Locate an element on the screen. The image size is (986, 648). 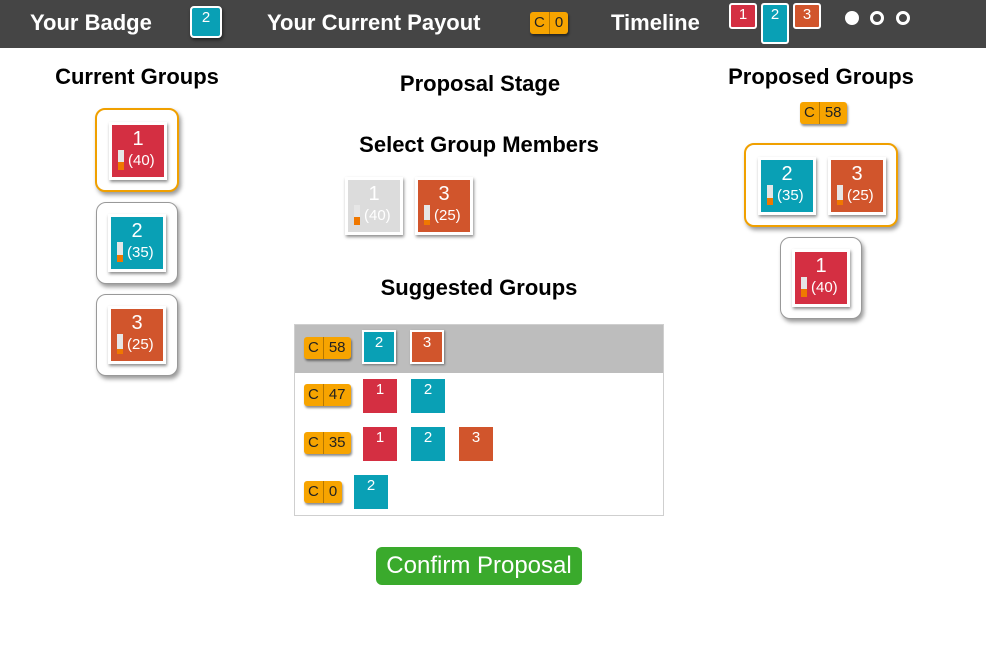
current-group-card: 1 (40) is located at coordinates (137, 150).